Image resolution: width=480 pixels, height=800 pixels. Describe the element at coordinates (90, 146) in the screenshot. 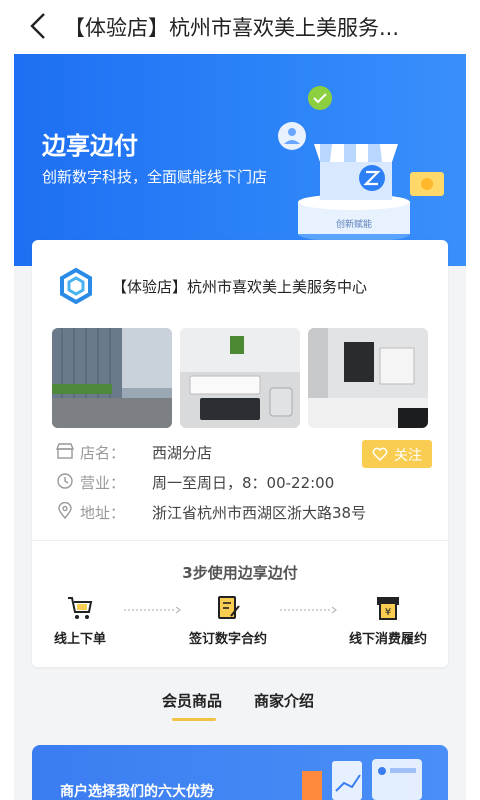

I see `banner-title: 边享边付` at that location.